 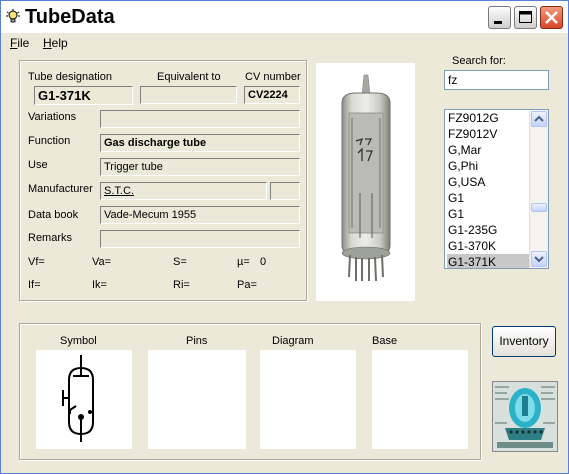 I want to click on app-logo, so click(x=525, y=416).